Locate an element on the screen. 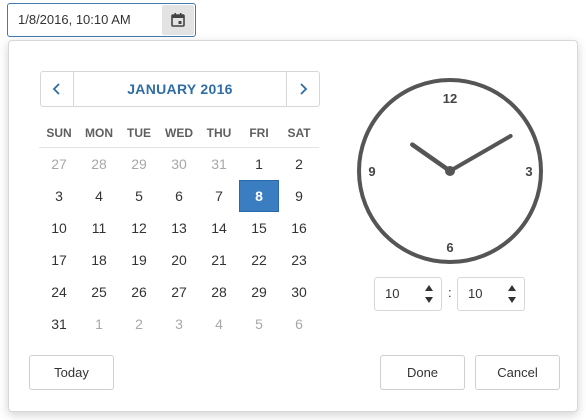 This screenshot has height=420, width=586. calendar-toggle-button is located at coordinates (178, 20).